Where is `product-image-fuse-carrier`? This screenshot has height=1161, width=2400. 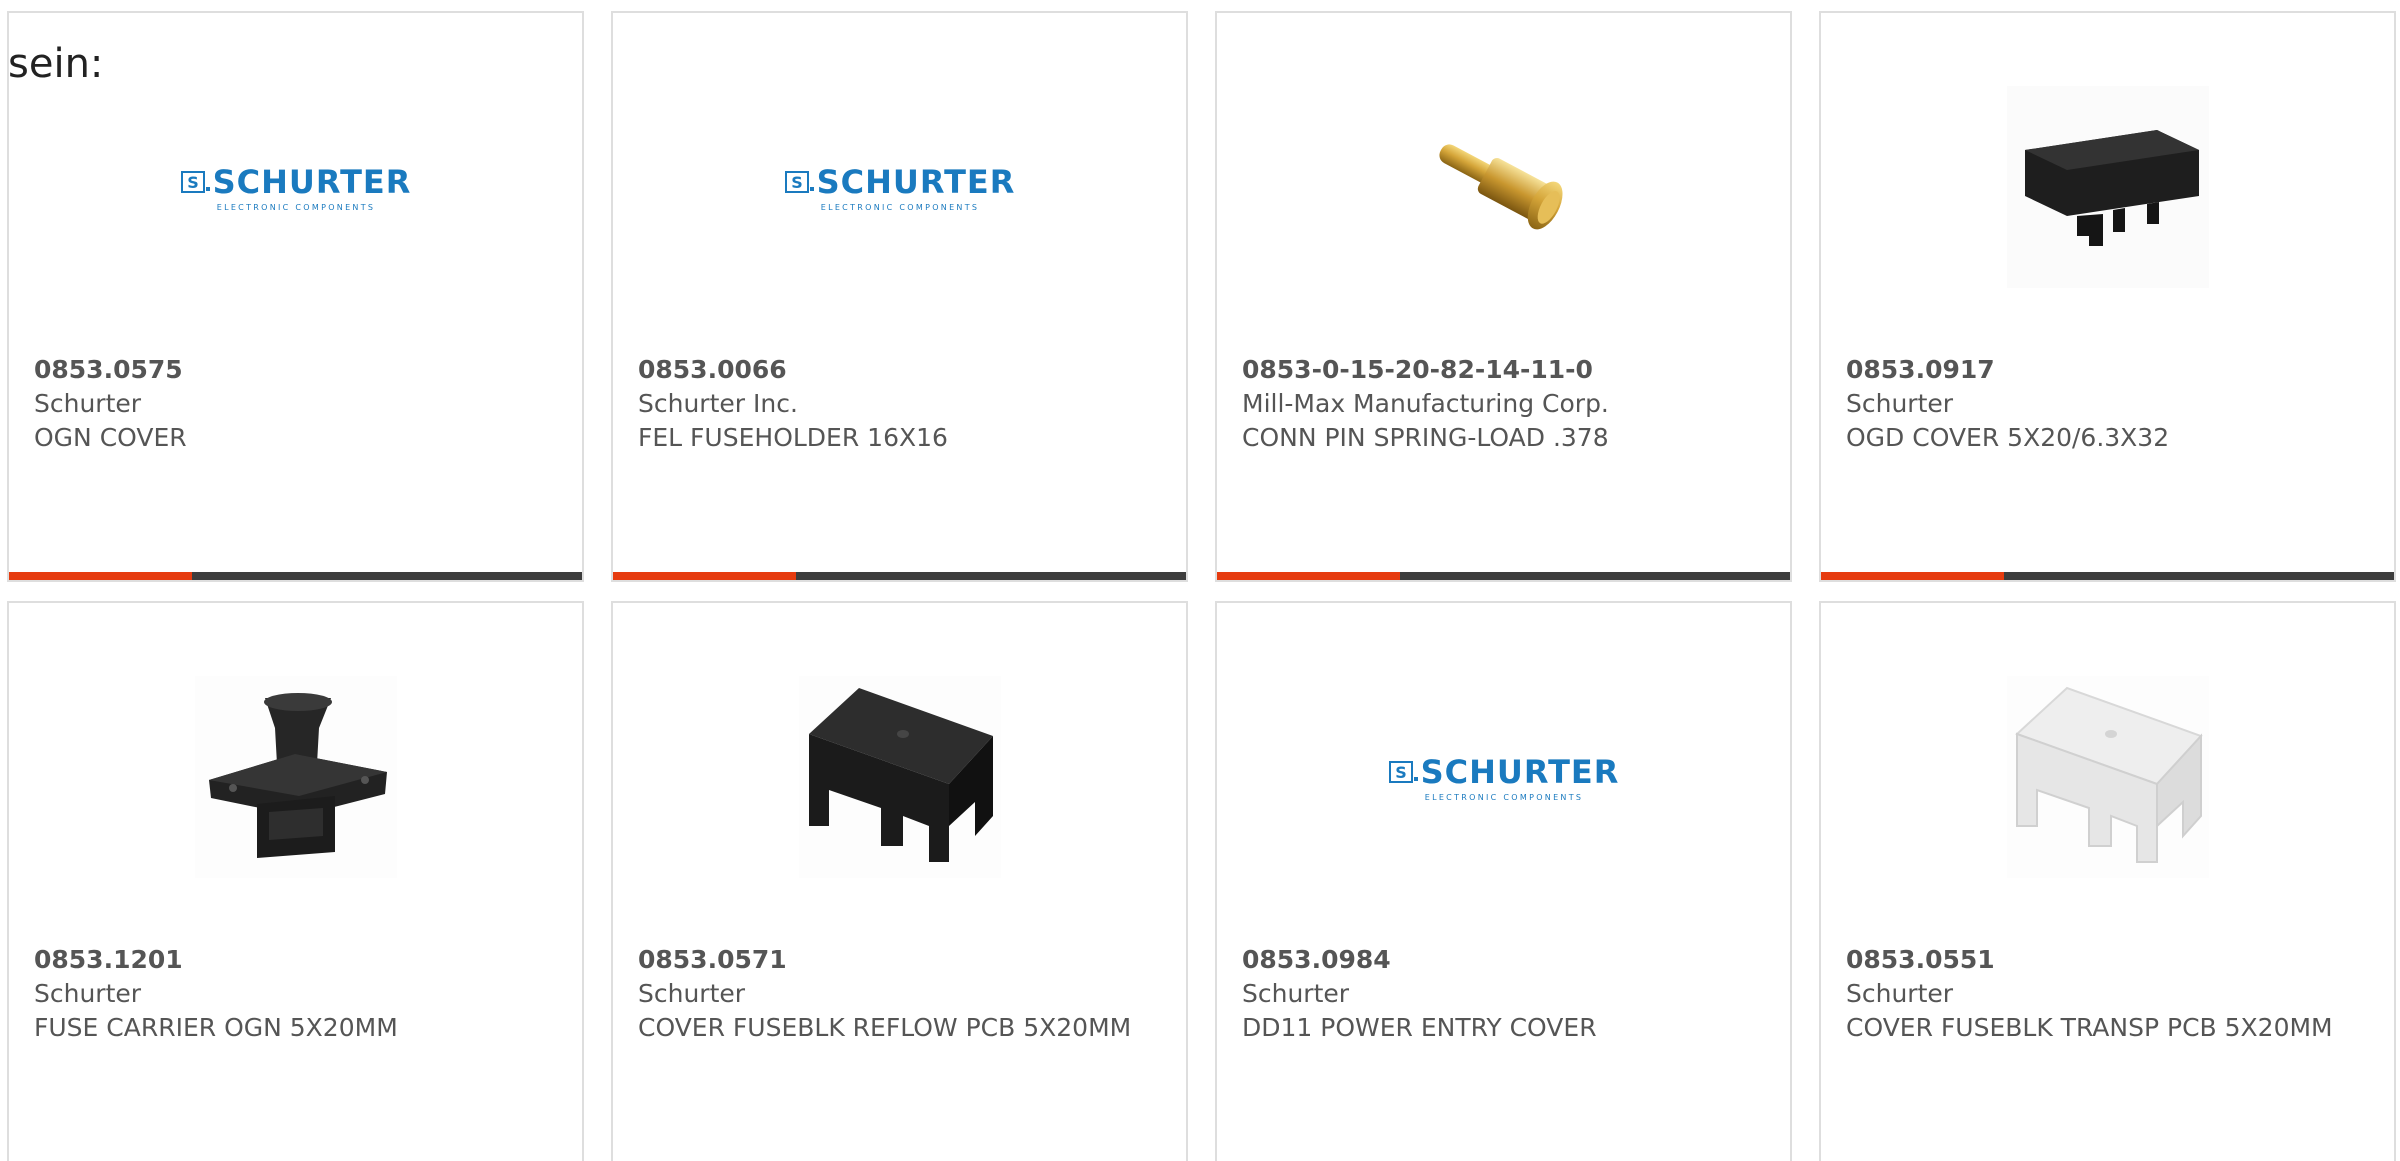
product-image-fuse-carrier is located at coordinates (296, 777).